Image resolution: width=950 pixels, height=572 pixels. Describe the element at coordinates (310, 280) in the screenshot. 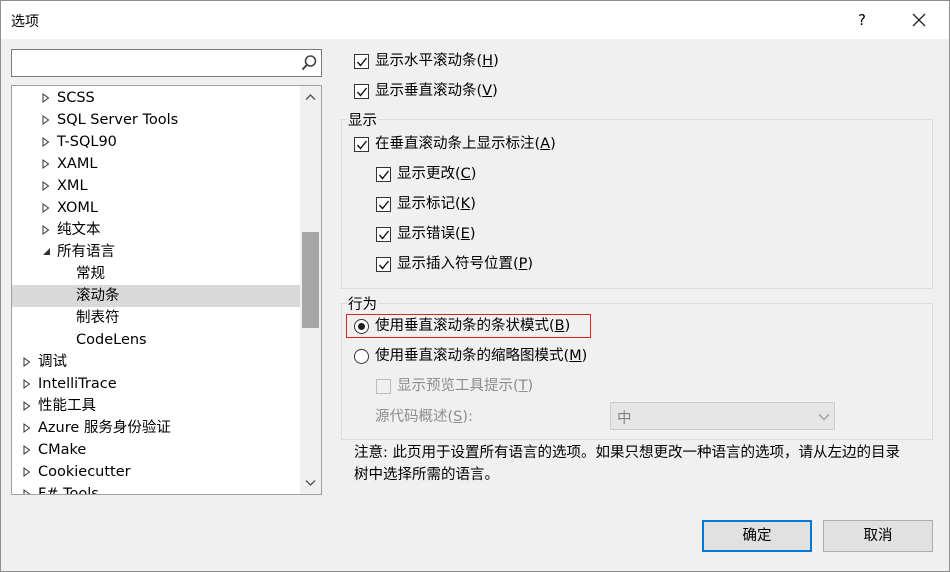

I see `scroll-thumb` at that location.